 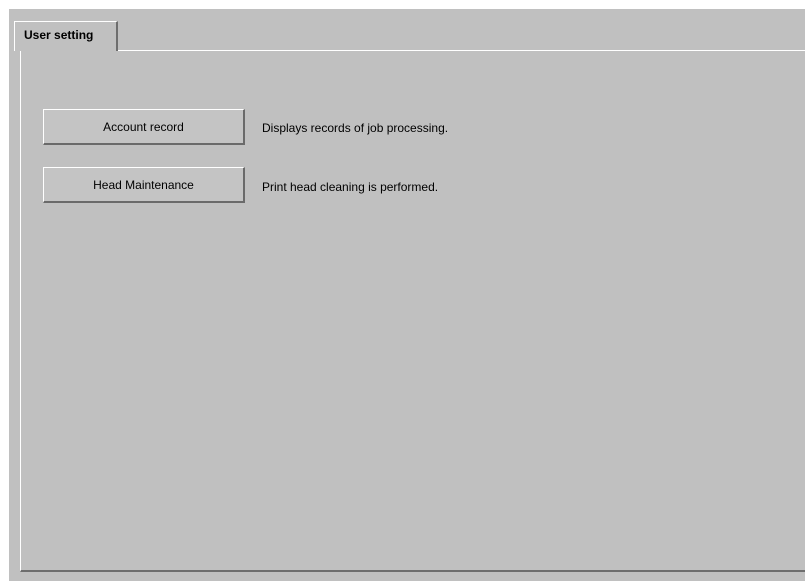 I want to click on account-record-button: Account record, so click(x=144, y=127).